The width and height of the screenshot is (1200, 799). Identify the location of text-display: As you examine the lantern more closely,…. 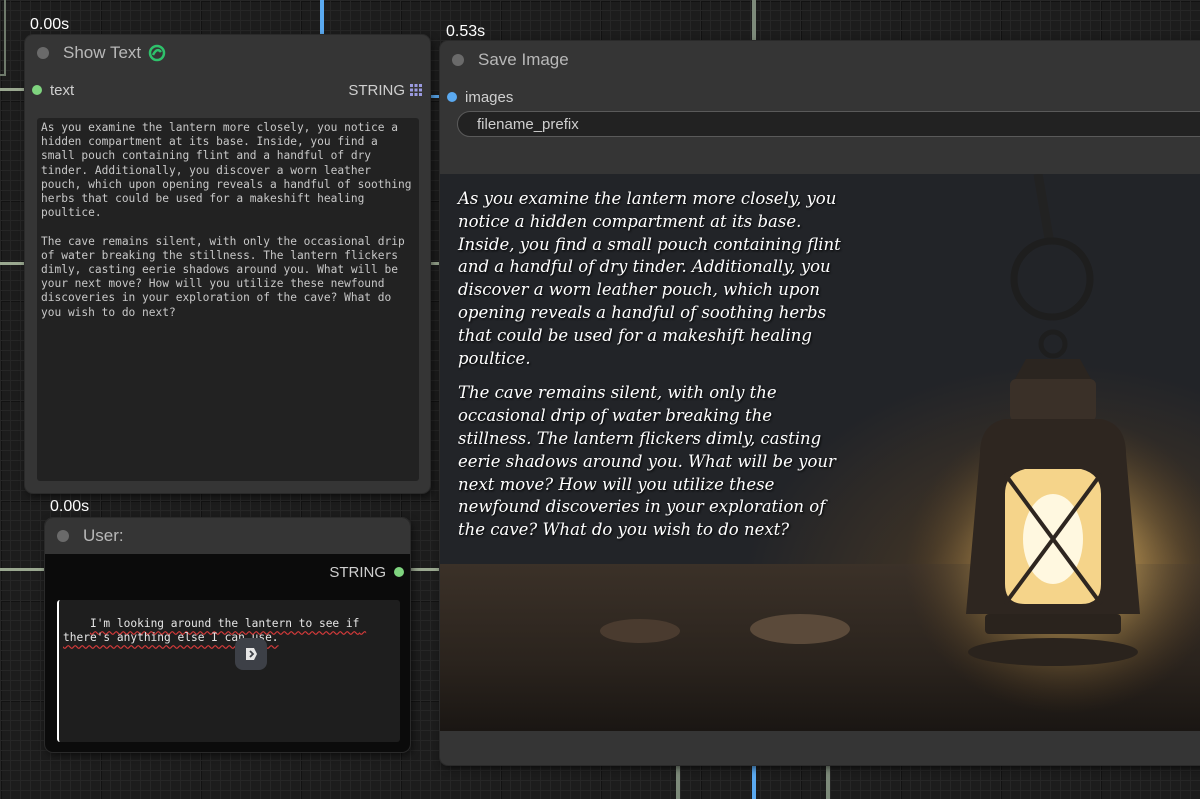
(228, 299).